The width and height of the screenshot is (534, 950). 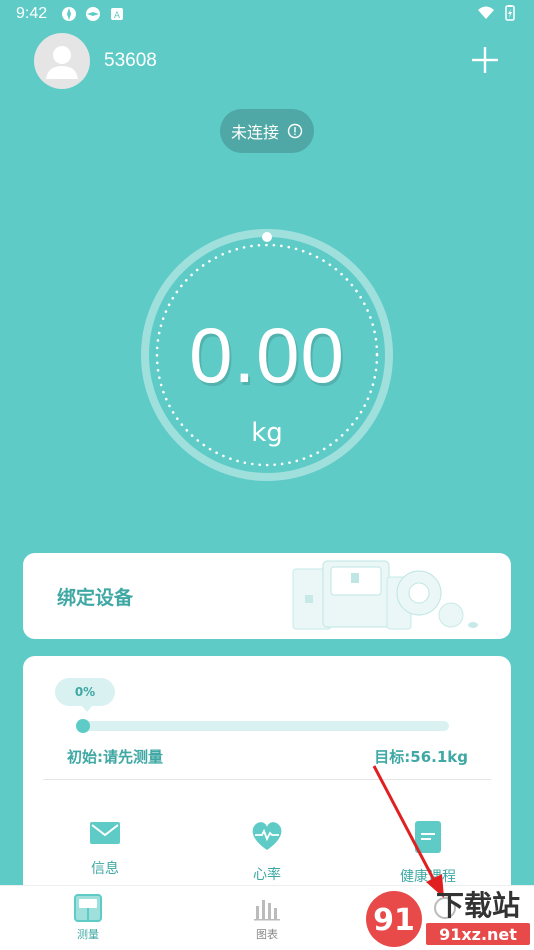 I want to click on watermark-text-top: 下载站, so click(x=478, y=905).